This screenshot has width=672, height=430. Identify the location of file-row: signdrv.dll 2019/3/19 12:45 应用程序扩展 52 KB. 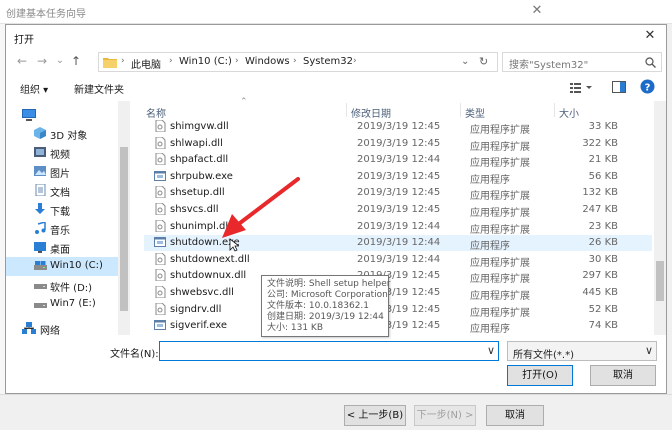
(398, 310).